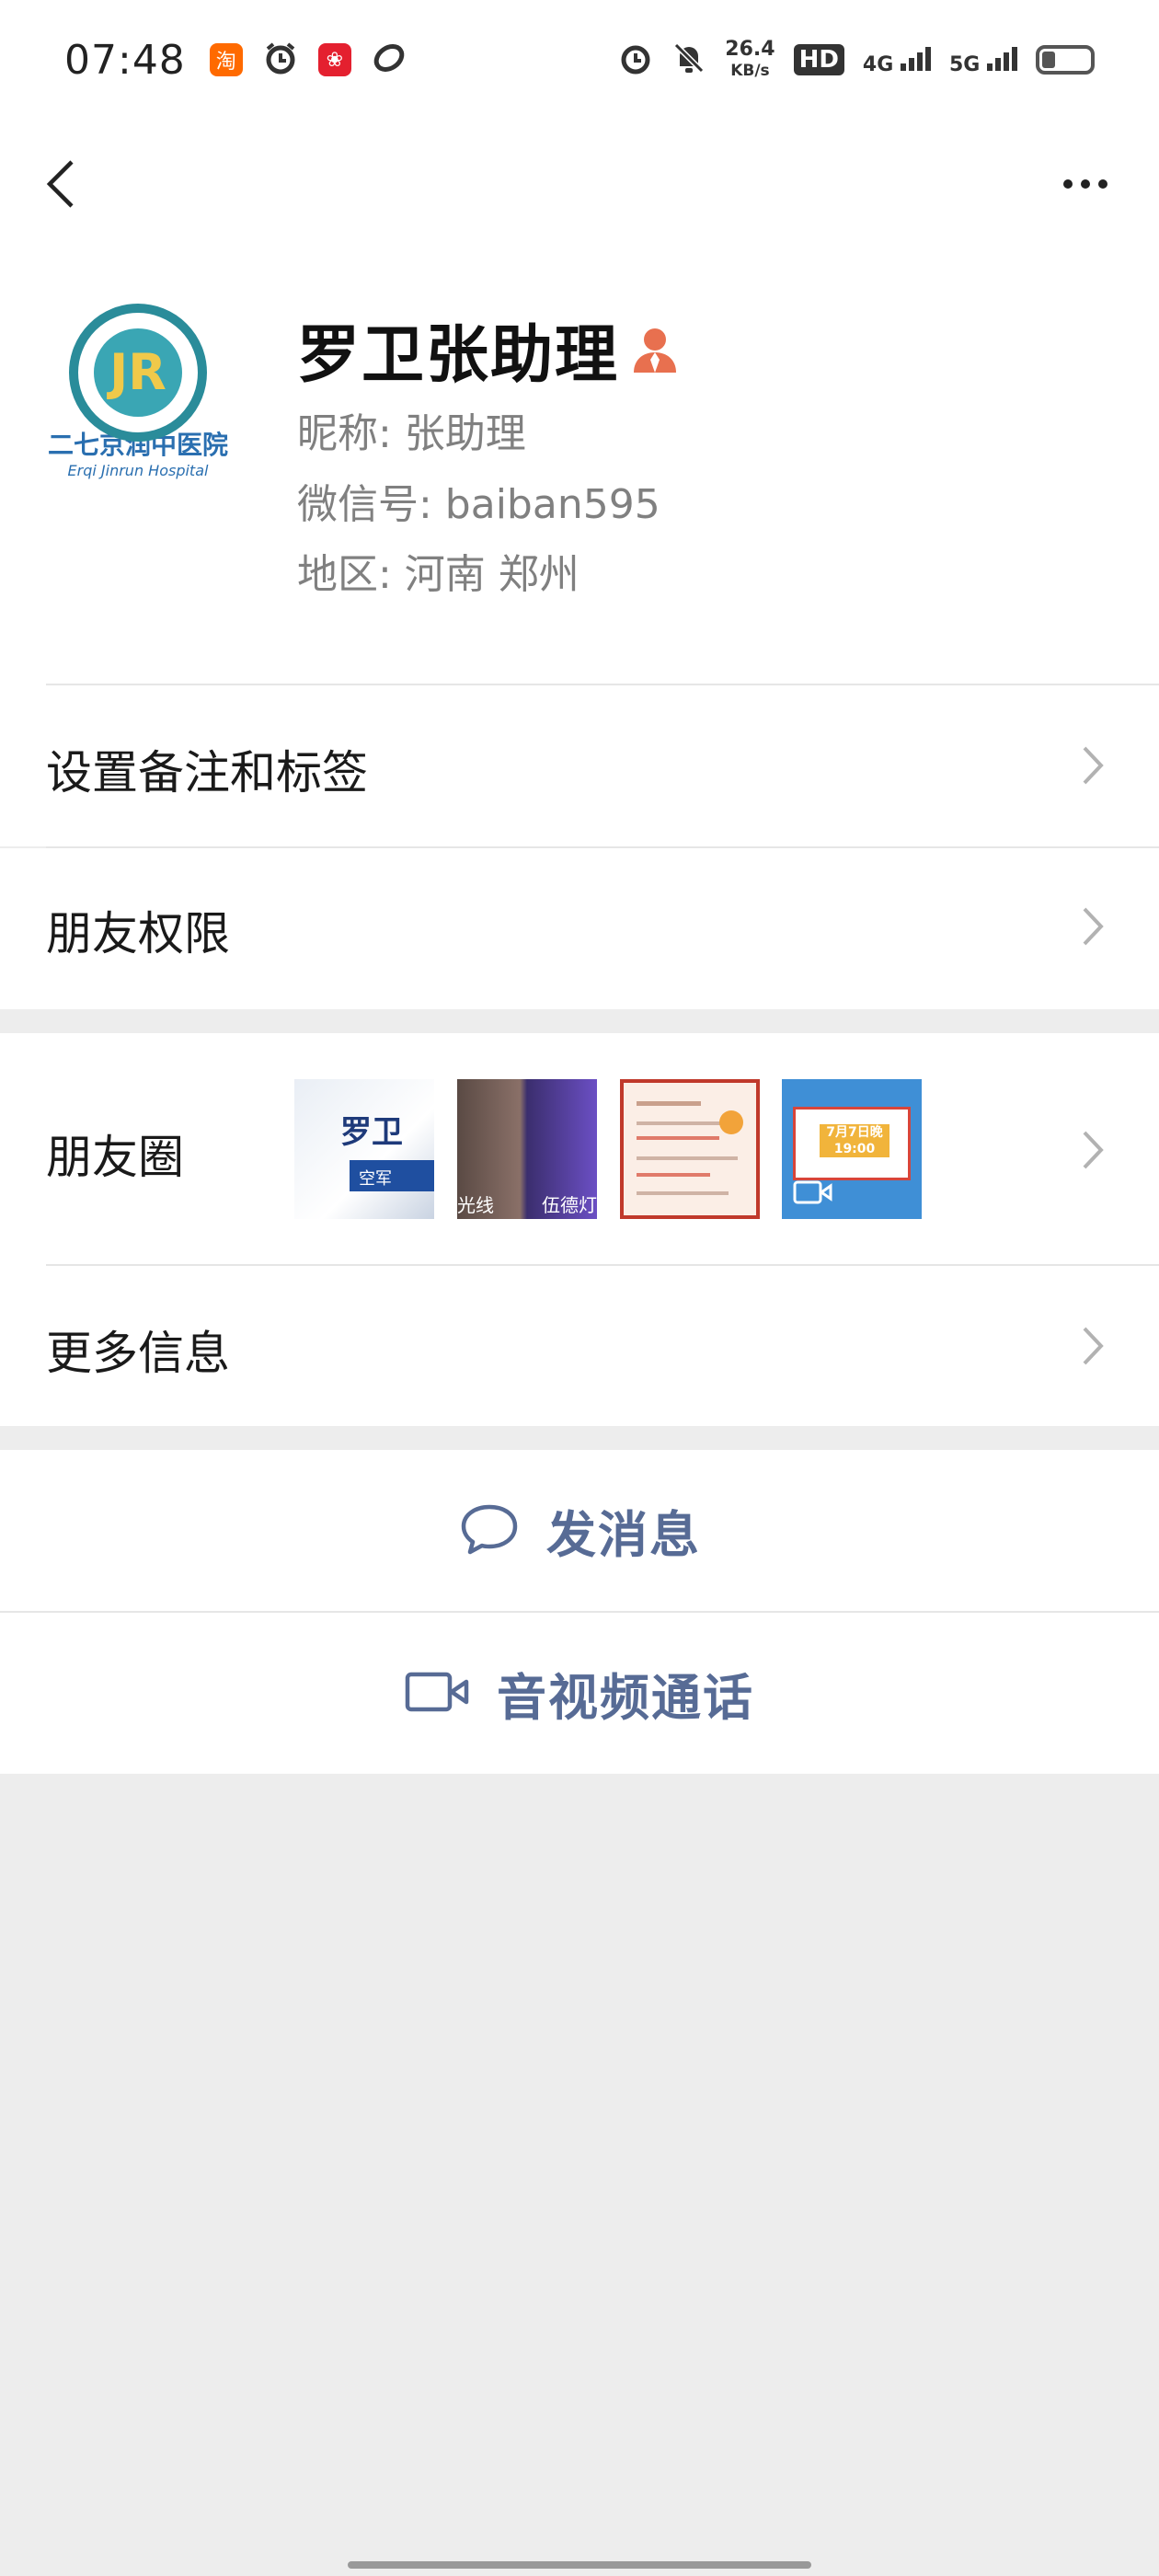  What do you see at coordinates (438, 574) in the screenshot?
I see `region-line: 地区: 河南 郑州` at bounding box center [438, 574].